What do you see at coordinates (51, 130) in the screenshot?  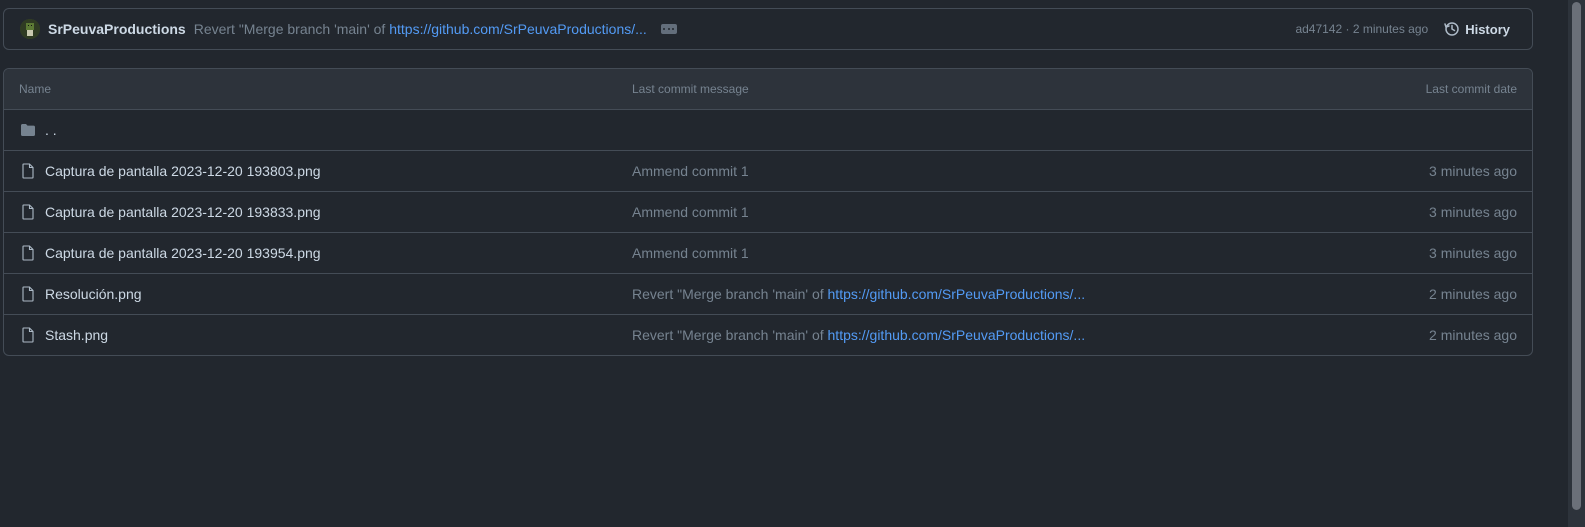 I see `parent-directory-link: . .` at bounding box center [51, 130].